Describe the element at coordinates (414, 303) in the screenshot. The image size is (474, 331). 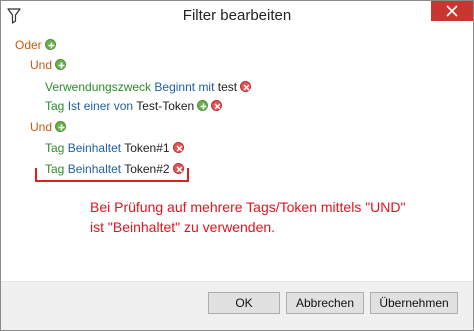
I see `apply-button: Übernehmen` at that location.